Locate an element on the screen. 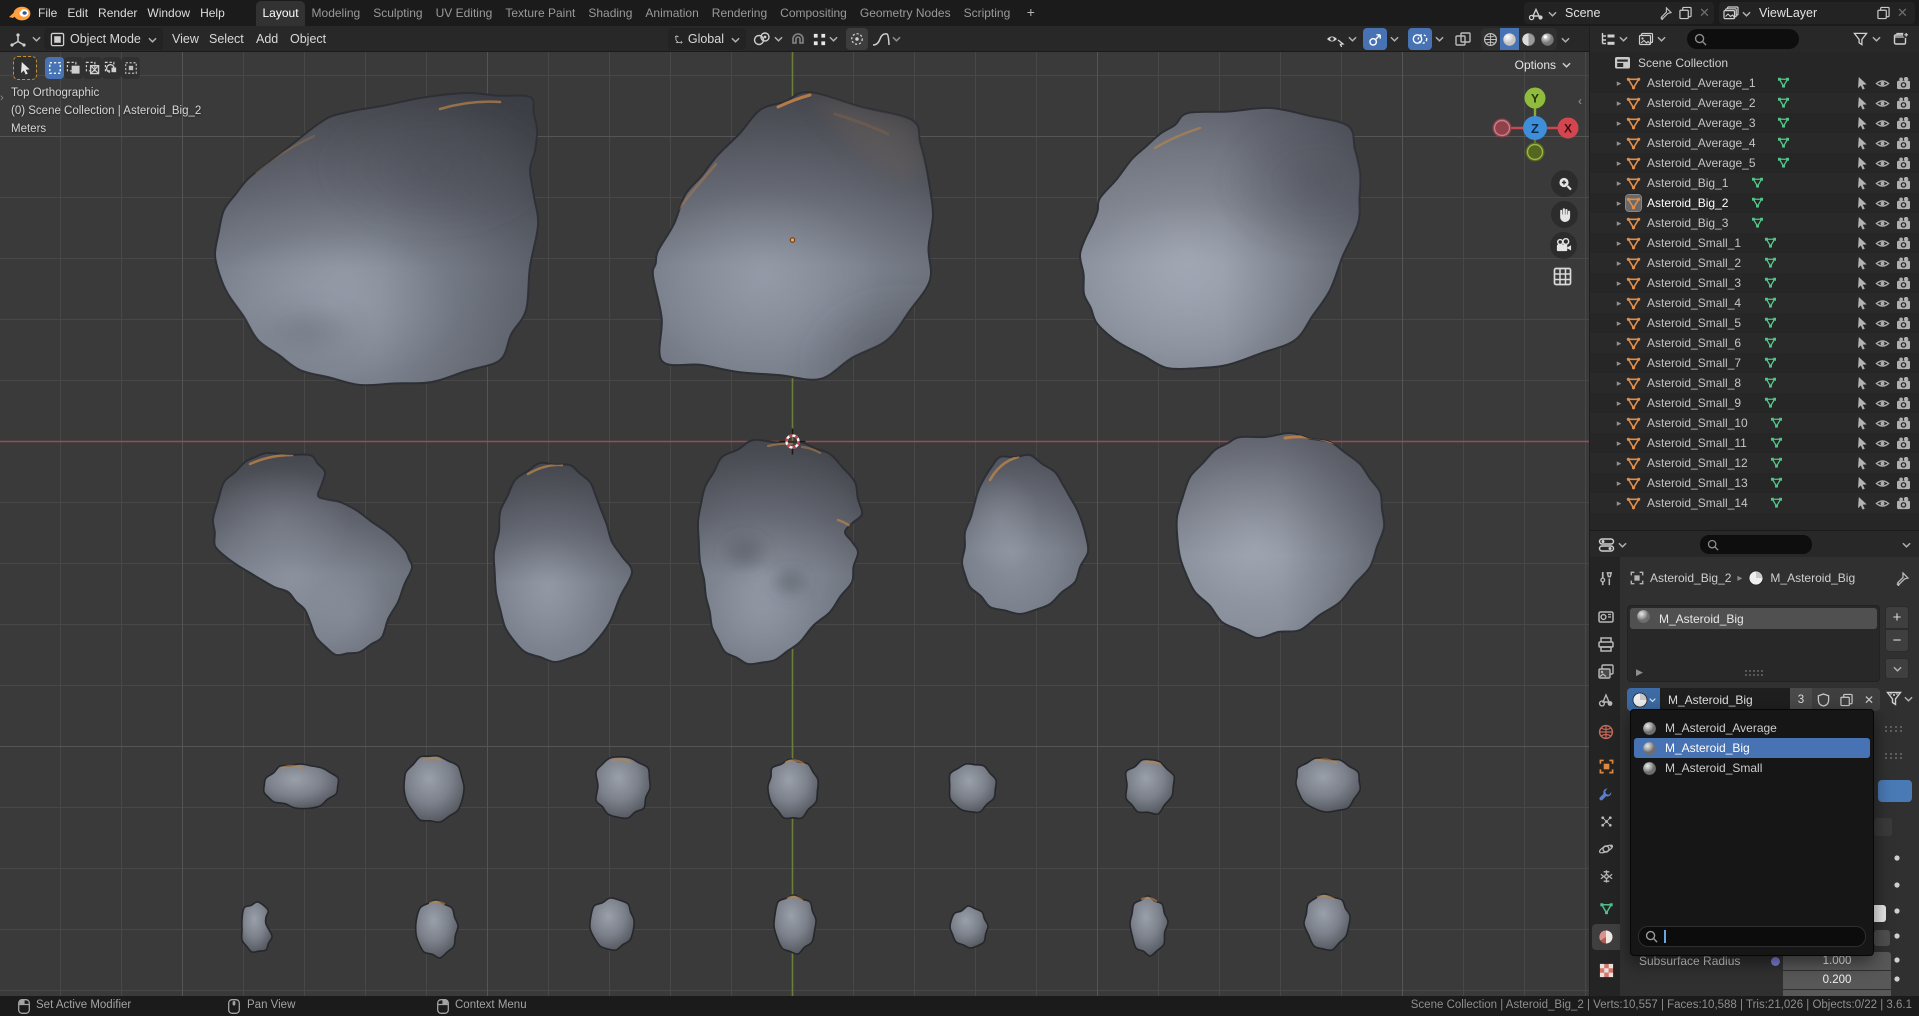 This screenshot has height=1016, width=1919. svg-text: Z is located at coordinates (1535, 128).